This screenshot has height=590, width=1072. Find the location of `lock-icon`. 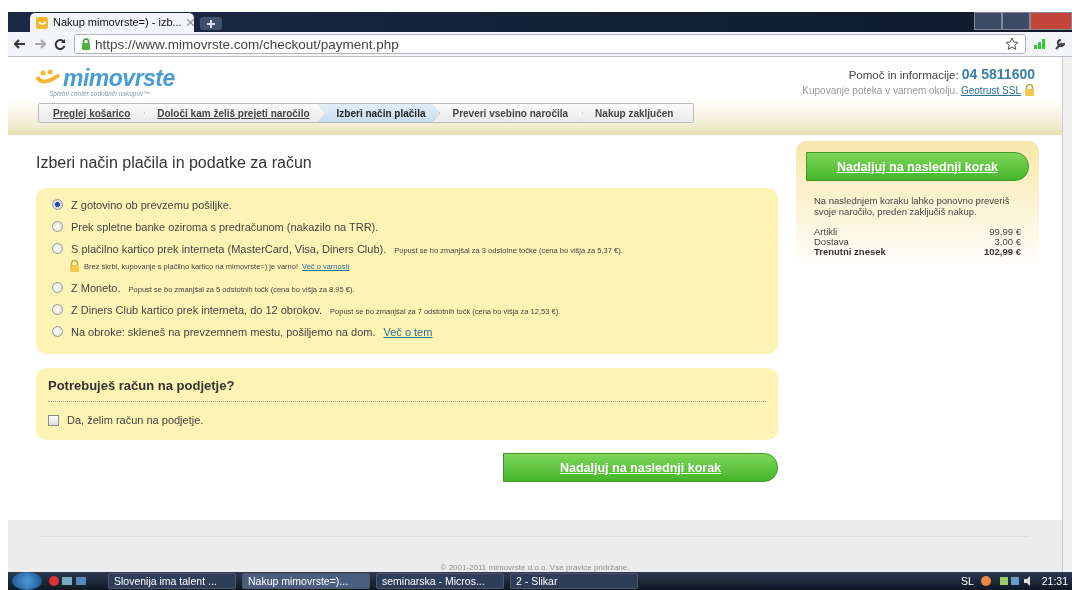

lock-icon is located at coordinates (86, 44).